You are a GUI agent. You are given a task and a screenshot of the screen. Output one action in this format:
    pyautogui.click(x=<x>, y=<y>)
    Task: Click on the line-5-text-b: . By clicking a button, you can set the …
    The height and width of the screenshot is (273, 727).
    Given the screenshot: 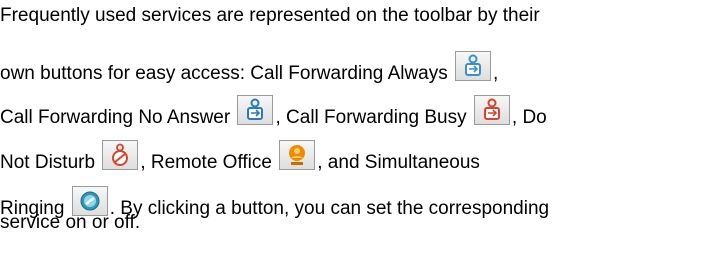 What is the action you would take?
    pyautogui.click(x=329, y=208)
    